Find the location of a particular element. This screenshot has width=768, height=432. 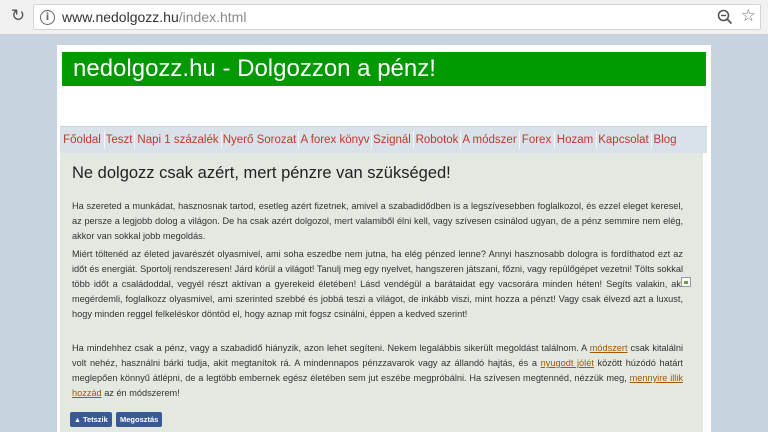

url-text: www.nedolgozz.hu/index.html is located at coordinates (154, 17).